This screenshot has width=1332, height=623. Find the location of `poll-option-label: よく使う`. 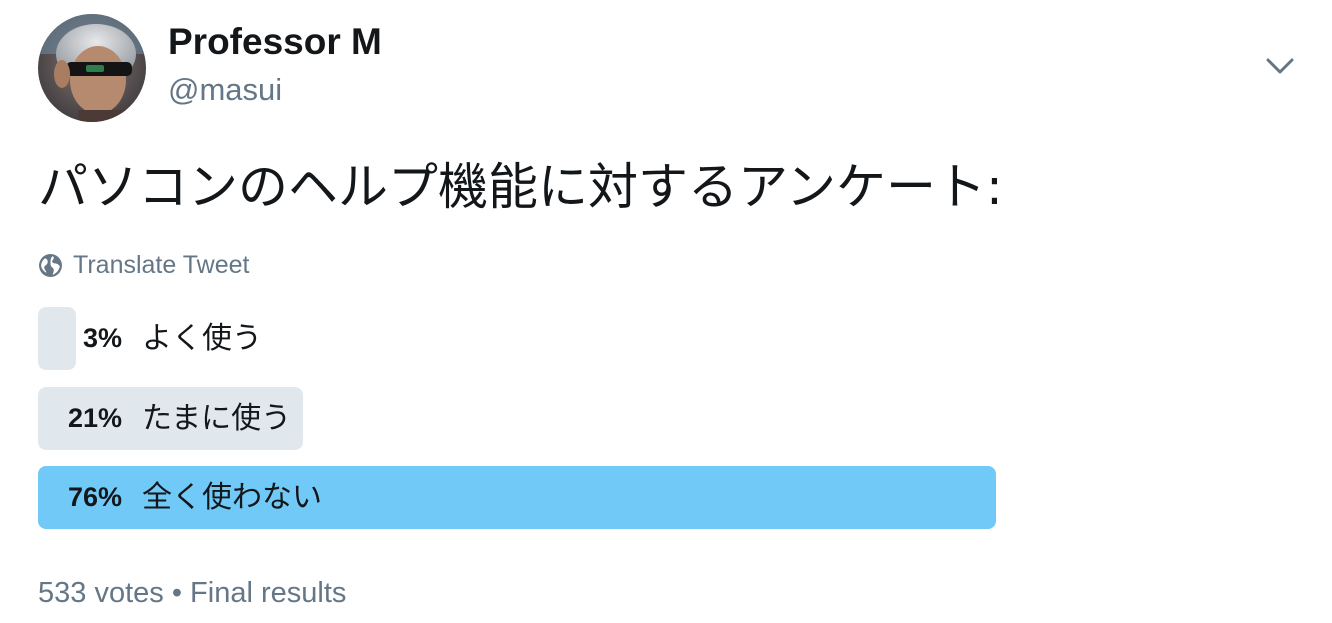

poll-option-label: よく使う is located at coordinates (202, 338).